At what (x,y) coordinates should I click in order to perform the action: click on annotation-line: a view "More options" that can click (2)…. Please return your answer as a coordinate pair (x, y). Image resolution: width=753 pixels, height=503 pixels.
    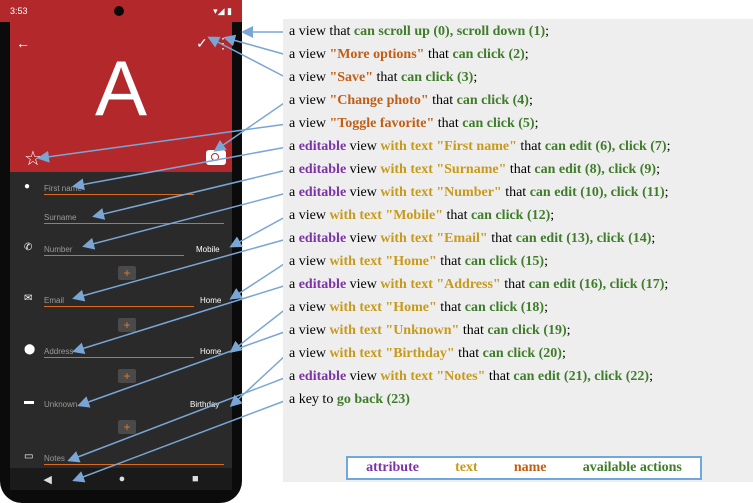
    Looking at the image, I should click on (409, 55).